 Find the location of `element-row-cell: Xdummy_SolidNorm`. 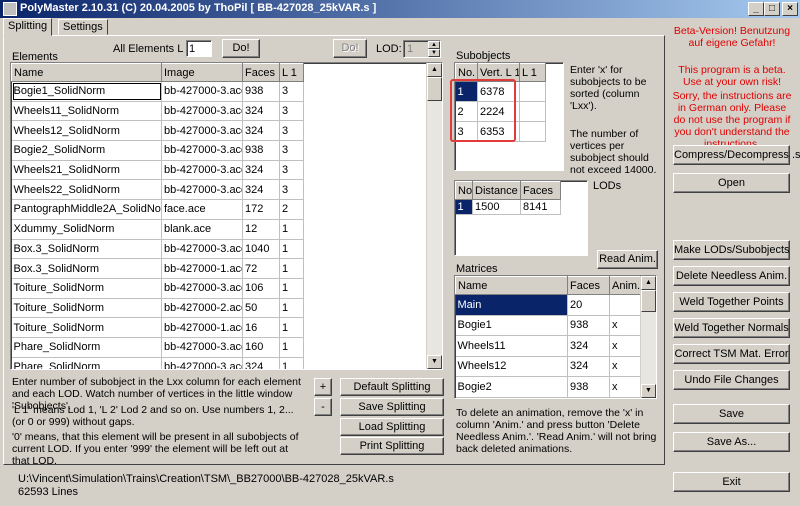

element-row-cell: Xdummy_SolidNorm is located at coordinates (86, 229).